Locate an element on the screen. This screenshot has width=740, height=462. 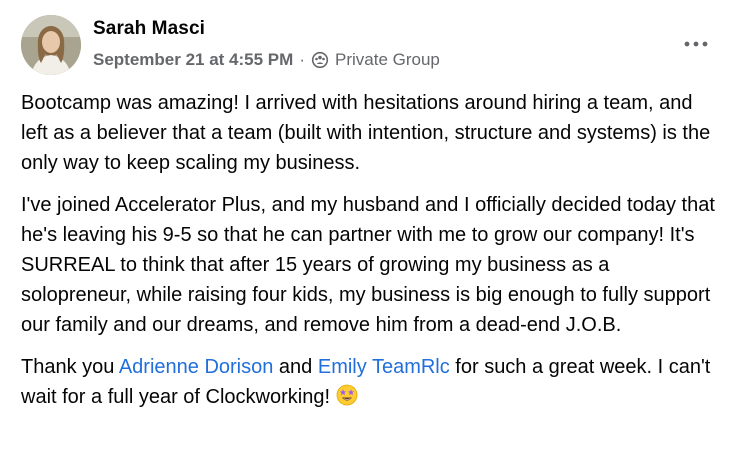
private-group-icon is located at coordinates (320, 60).